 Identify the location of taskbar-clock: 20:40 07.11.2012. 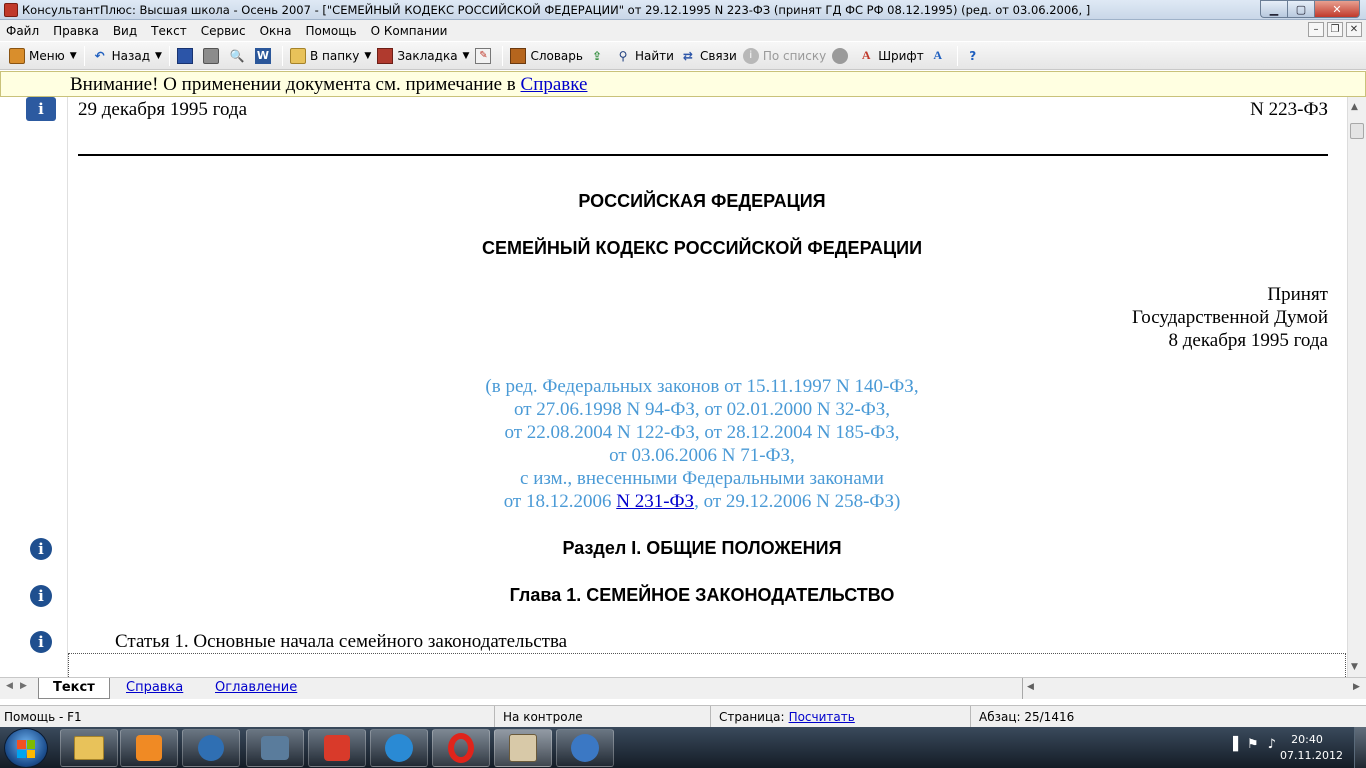
(1311, 748).